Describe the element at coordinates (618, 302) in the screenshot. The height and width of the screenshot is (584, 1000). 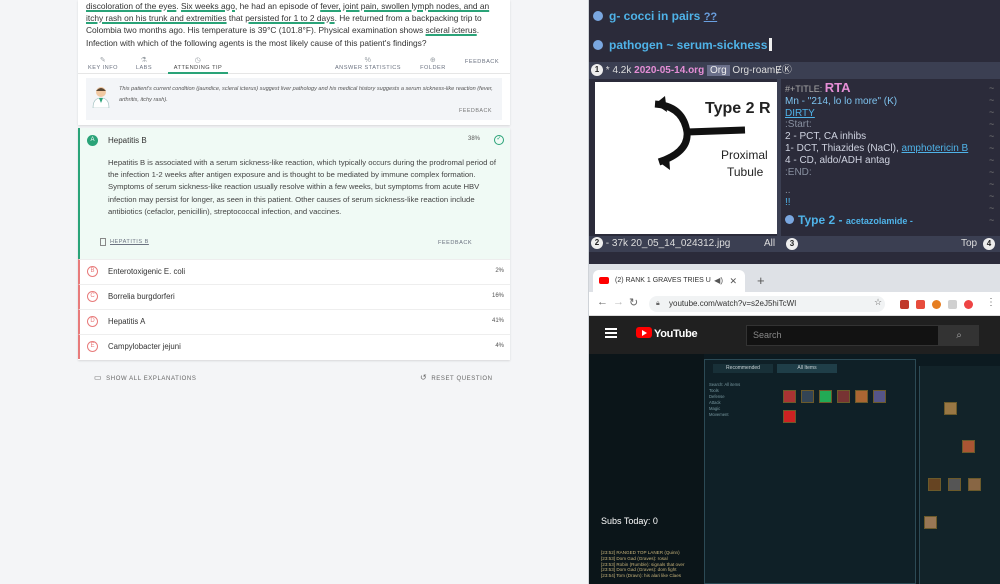
I see `forward-icon: →` at that location.